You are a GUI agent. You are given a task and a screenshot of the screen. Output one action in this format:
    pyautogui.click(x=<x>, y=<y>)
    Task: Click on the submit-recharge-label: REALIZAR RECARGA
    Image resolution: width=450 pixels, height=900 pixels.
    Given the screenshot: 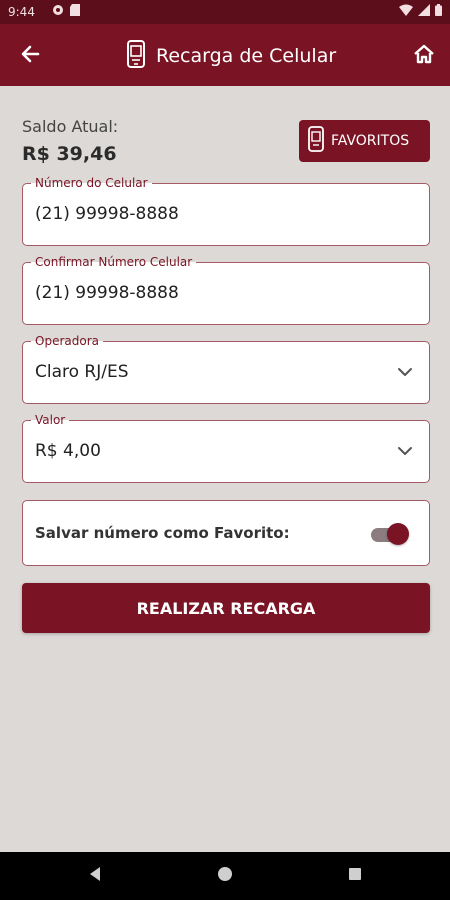 What is the action you would take?
    pyautogui.click(x=226, y=608)
    